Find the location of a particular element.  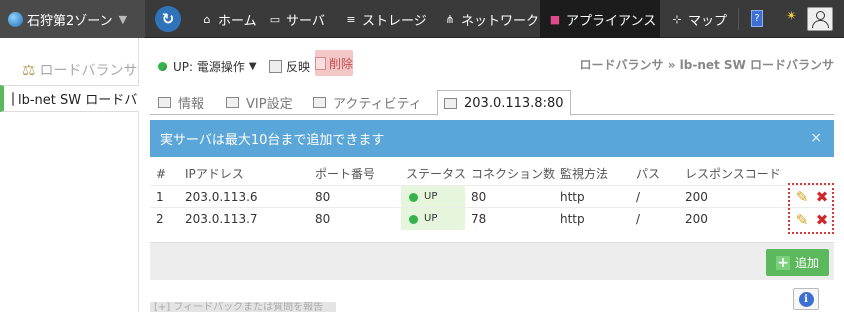

loadbalancer-icon is located at coordinates (13, 98).